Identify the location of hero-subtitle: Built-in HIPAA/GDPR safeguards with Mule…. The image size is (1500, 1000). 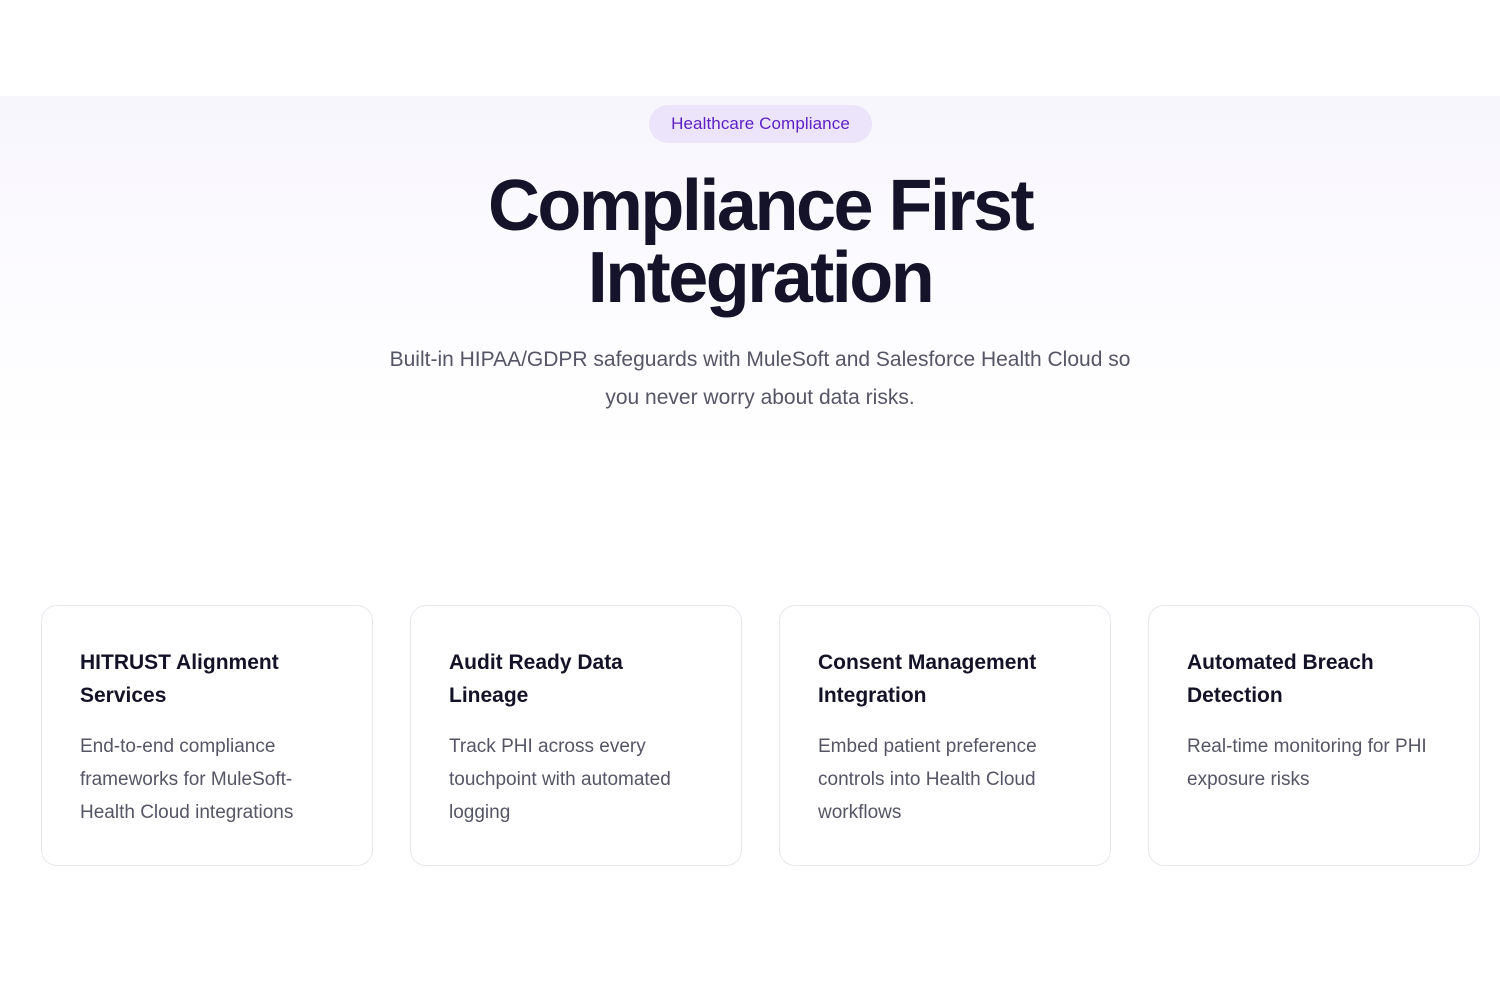
(760, 379).